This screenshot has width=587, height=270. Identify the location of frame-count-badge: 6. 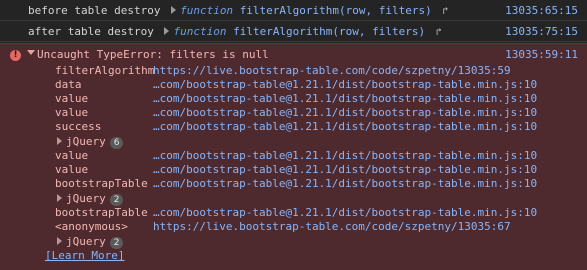
(116, 143).